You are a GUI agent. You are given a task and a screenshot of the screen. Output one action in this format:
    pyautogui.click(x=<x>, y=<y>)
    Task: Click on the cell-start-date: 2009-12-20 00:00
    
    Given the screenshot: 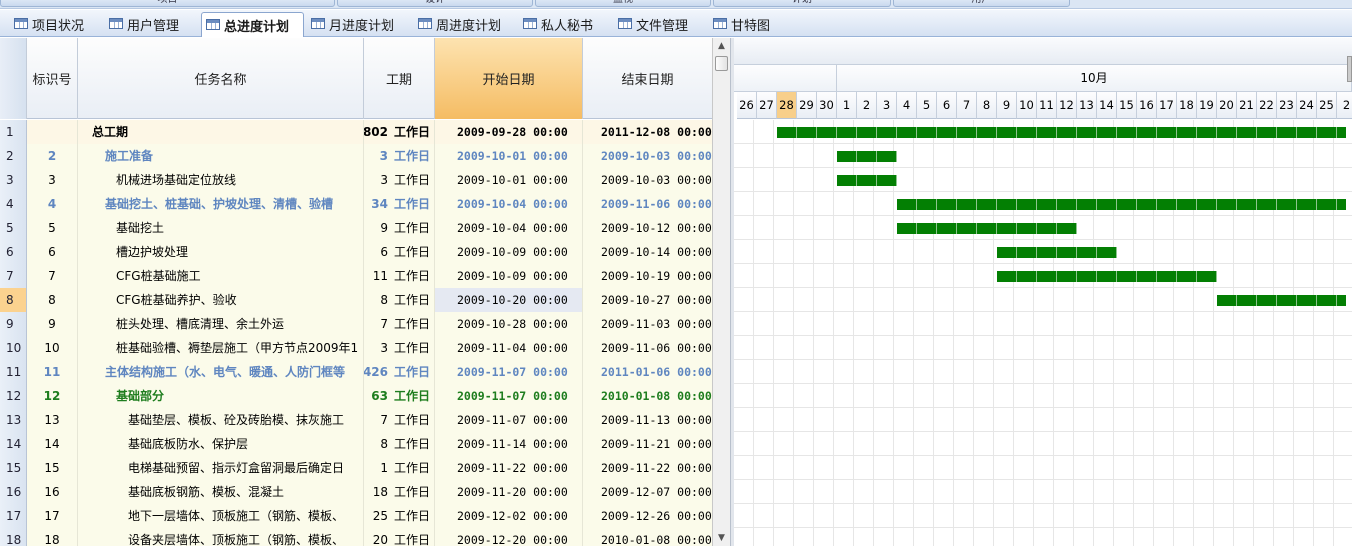 What is the action you would take?
    pyautogui.click(x=509, y=537)
    